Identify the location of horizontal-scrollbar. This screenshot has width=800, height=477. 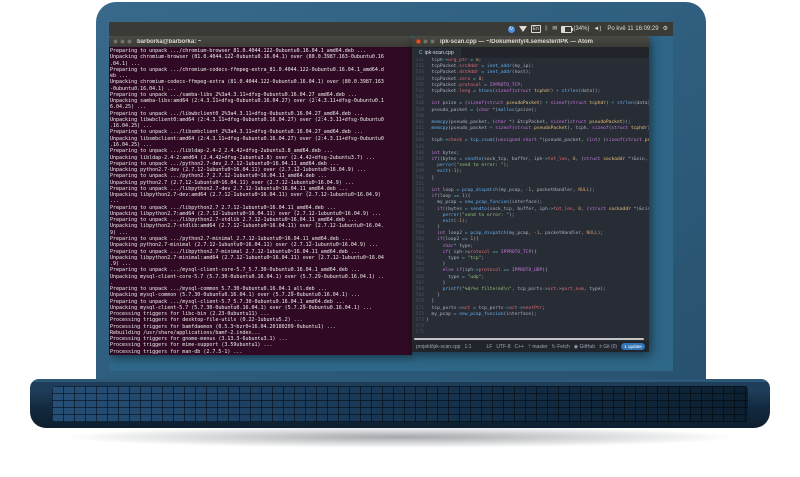
(530, 339).